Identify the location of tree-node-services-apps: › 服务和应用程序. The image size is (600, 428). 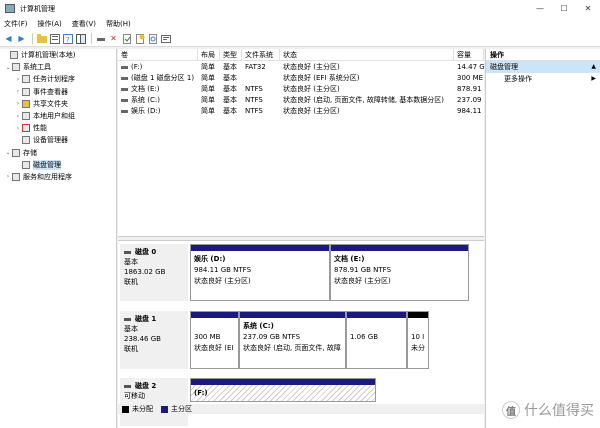
(58, 177).